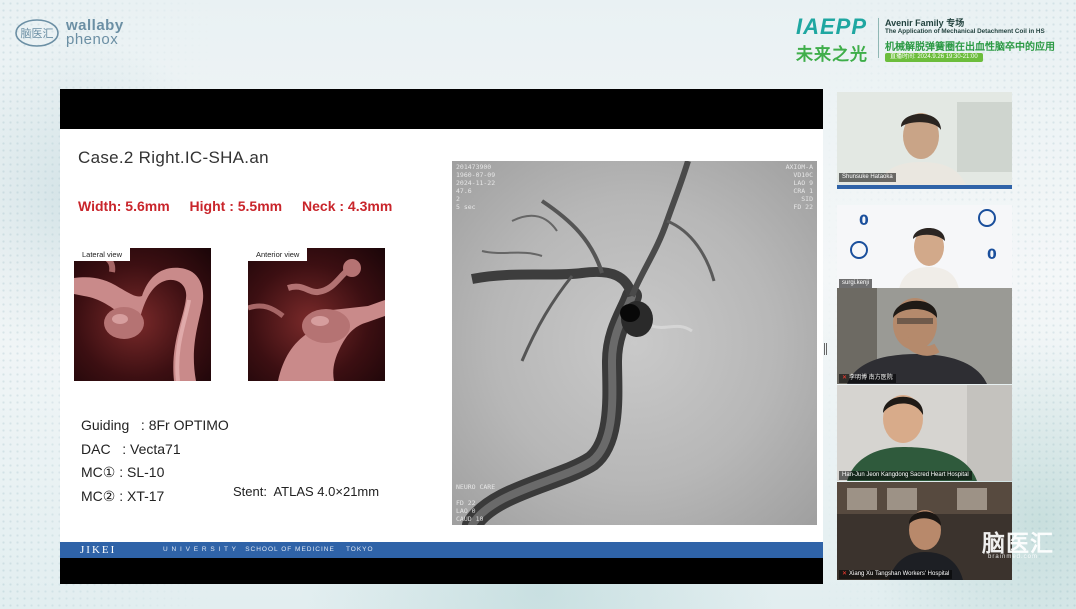 The width and height of the screenshot is (1076, 609). I want to click on height-value: Hight : 5.5mm, so click(236, 206).